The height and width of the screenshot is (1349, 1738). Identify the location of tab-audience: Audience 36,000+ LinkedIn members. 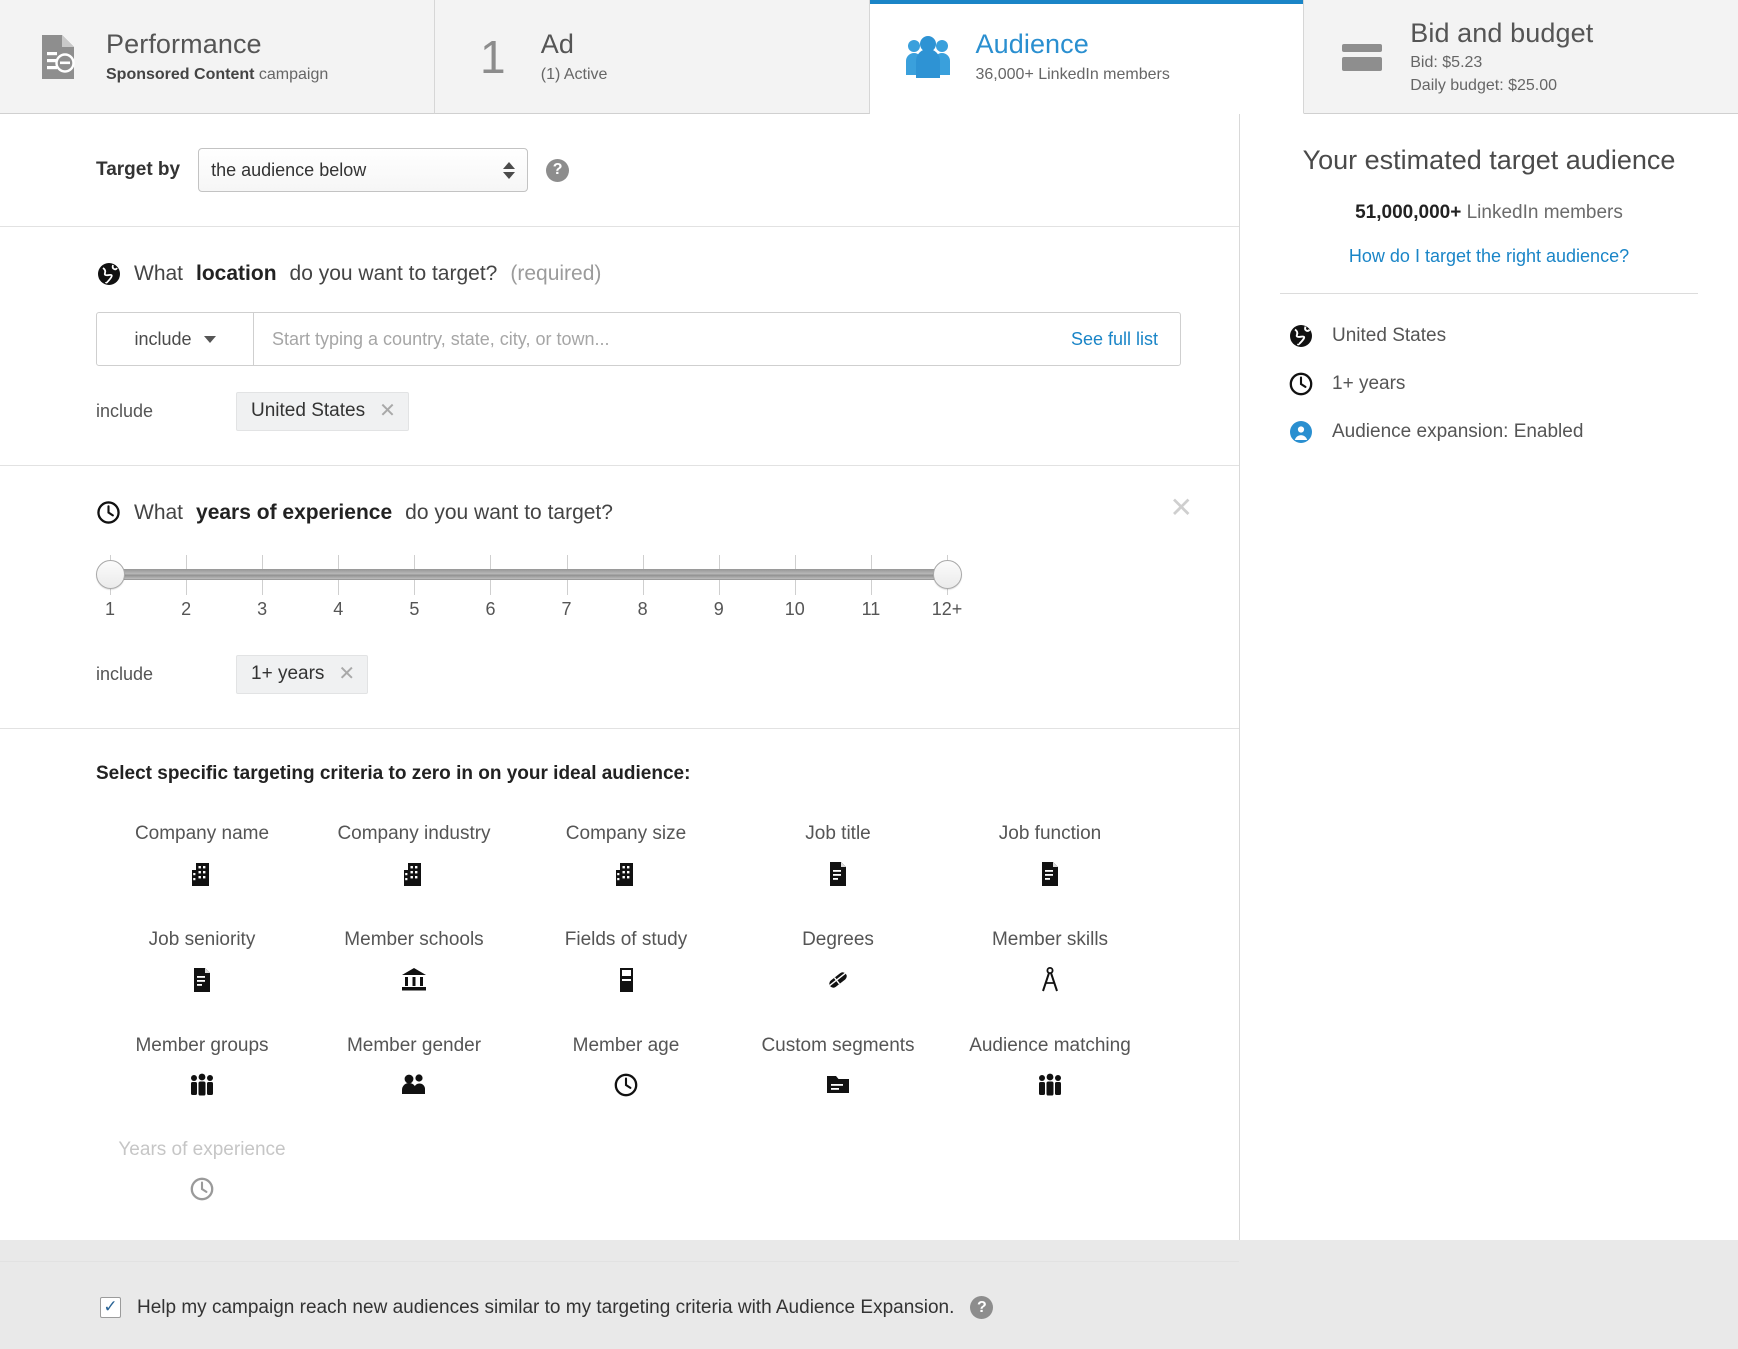
(1087, 57).